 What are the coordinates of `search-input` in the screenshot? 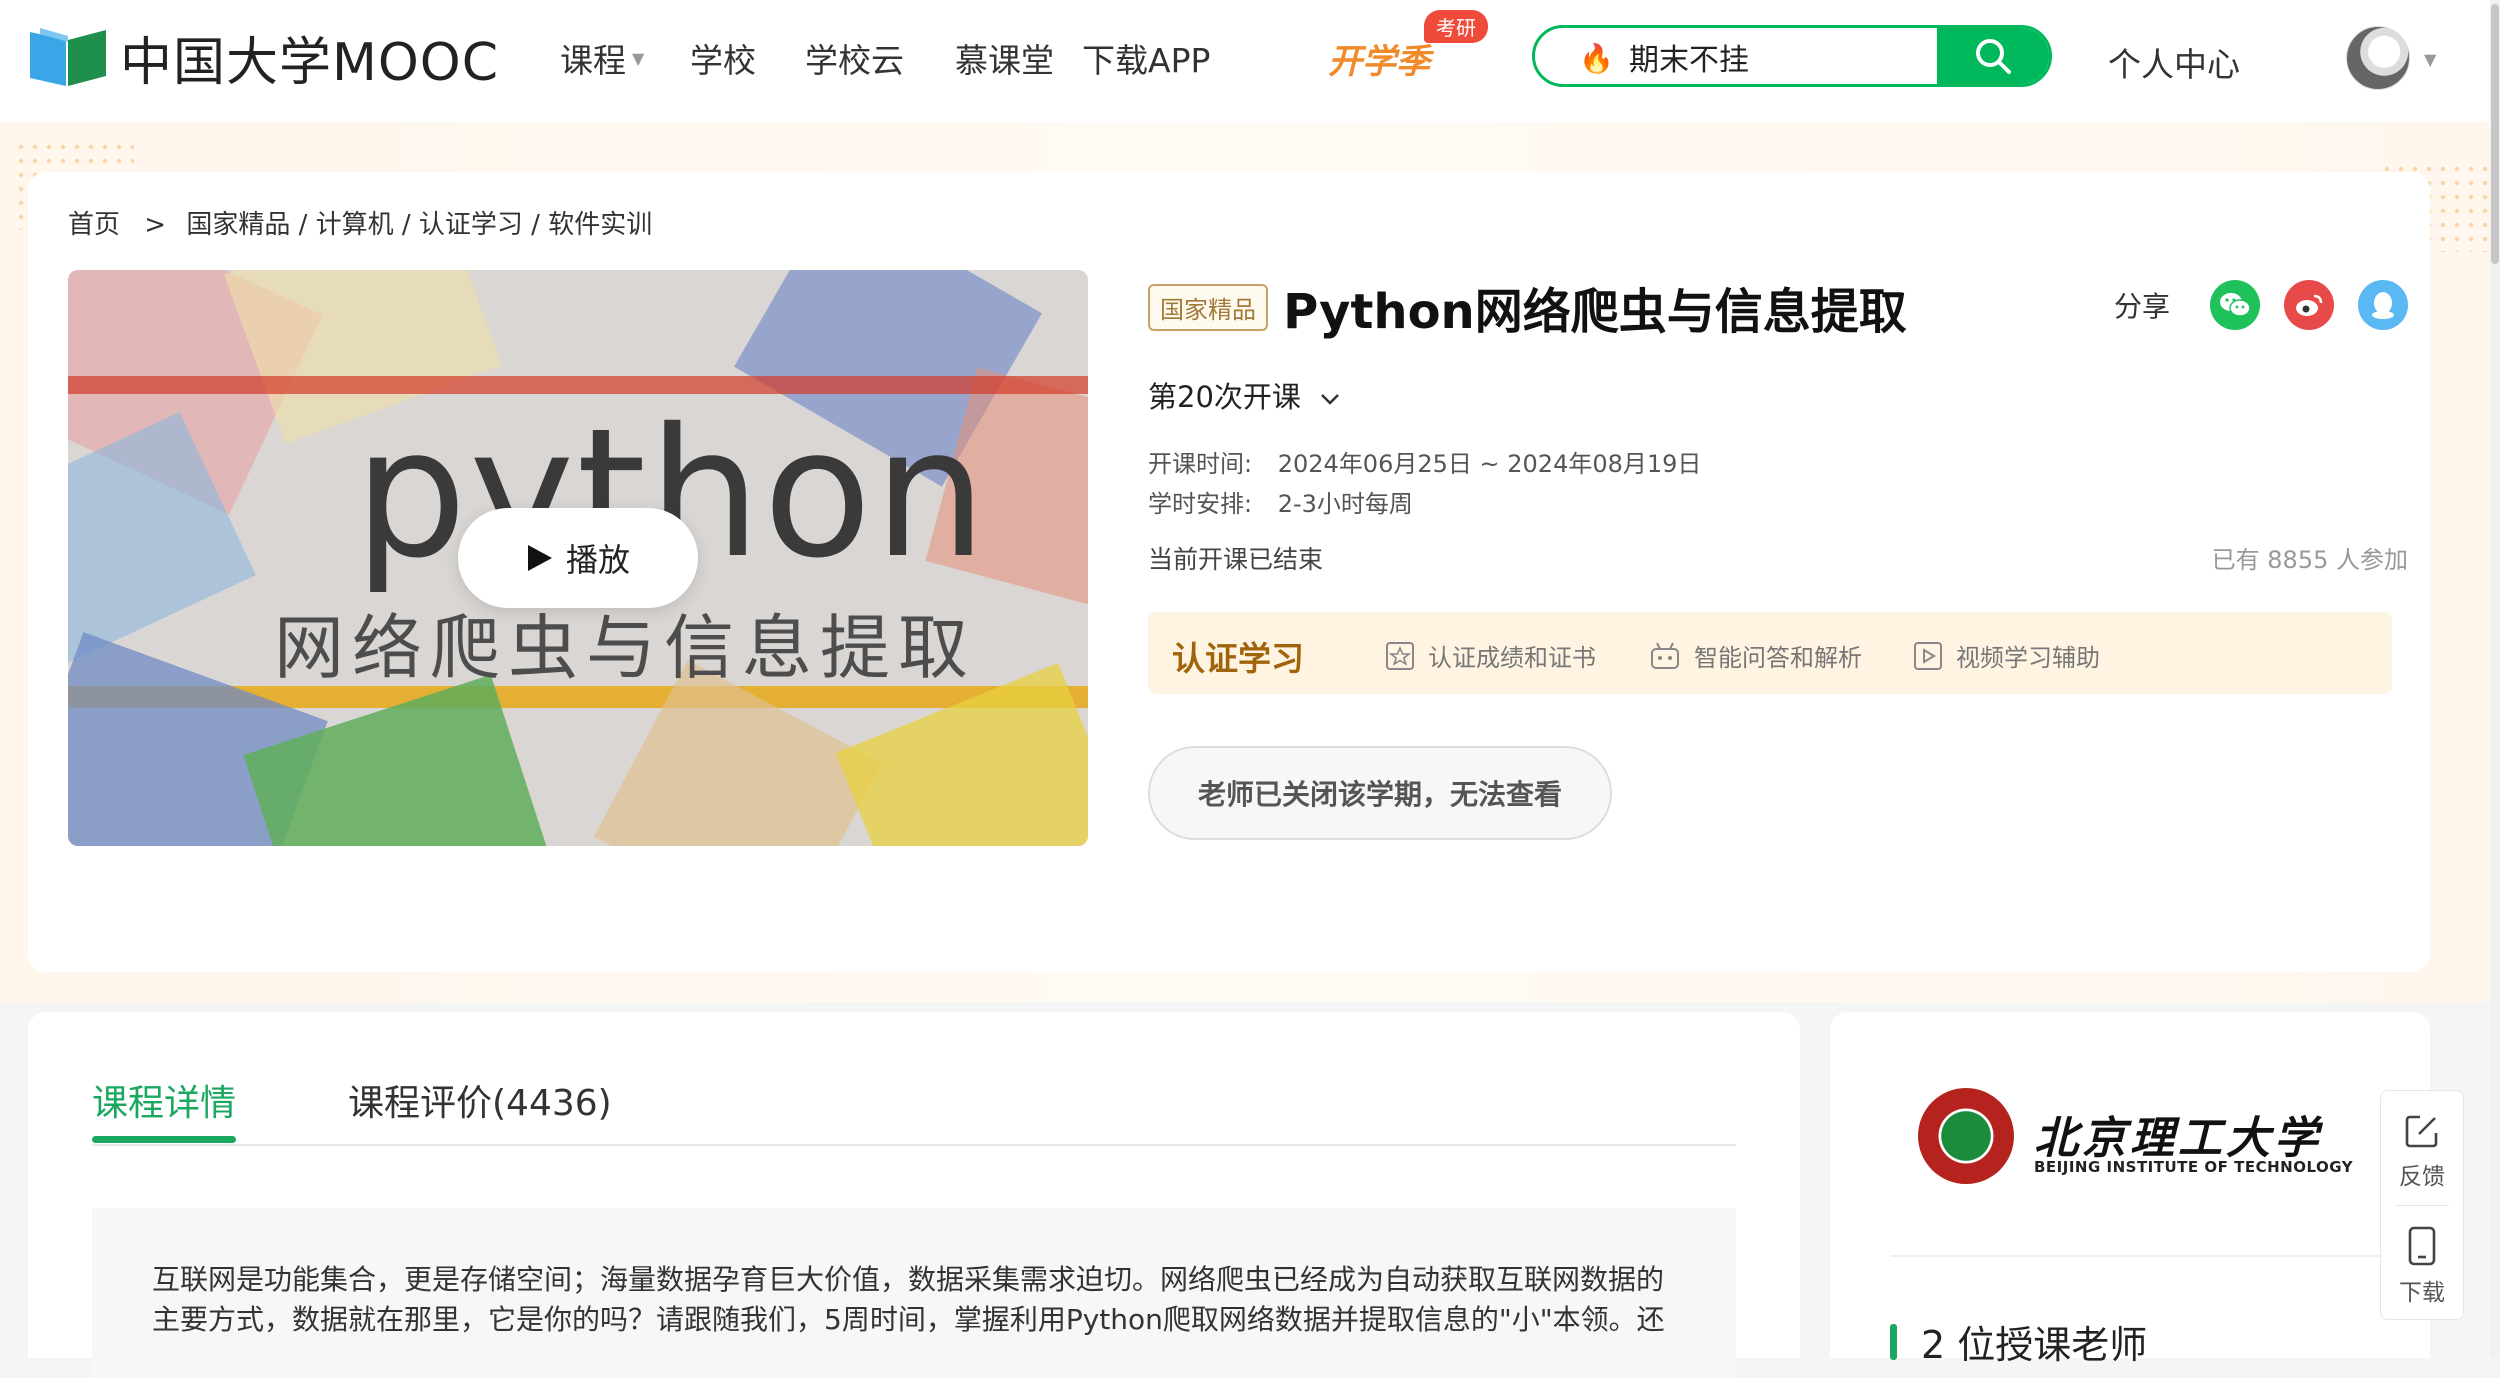 It's located at (1789, 57).